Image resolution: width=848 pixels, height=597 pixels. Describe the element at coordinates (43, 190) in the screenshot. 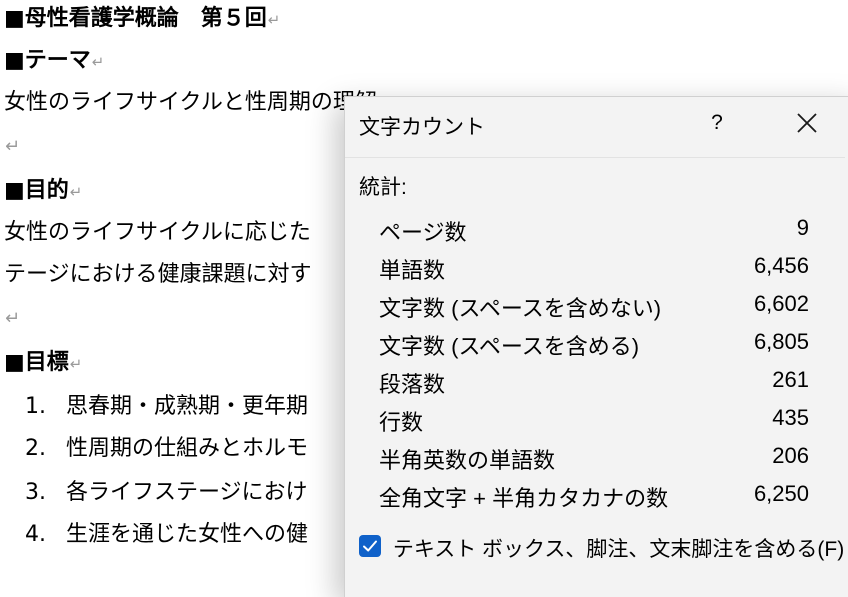

I see `purpose-heading: ■目的↵` at that location.